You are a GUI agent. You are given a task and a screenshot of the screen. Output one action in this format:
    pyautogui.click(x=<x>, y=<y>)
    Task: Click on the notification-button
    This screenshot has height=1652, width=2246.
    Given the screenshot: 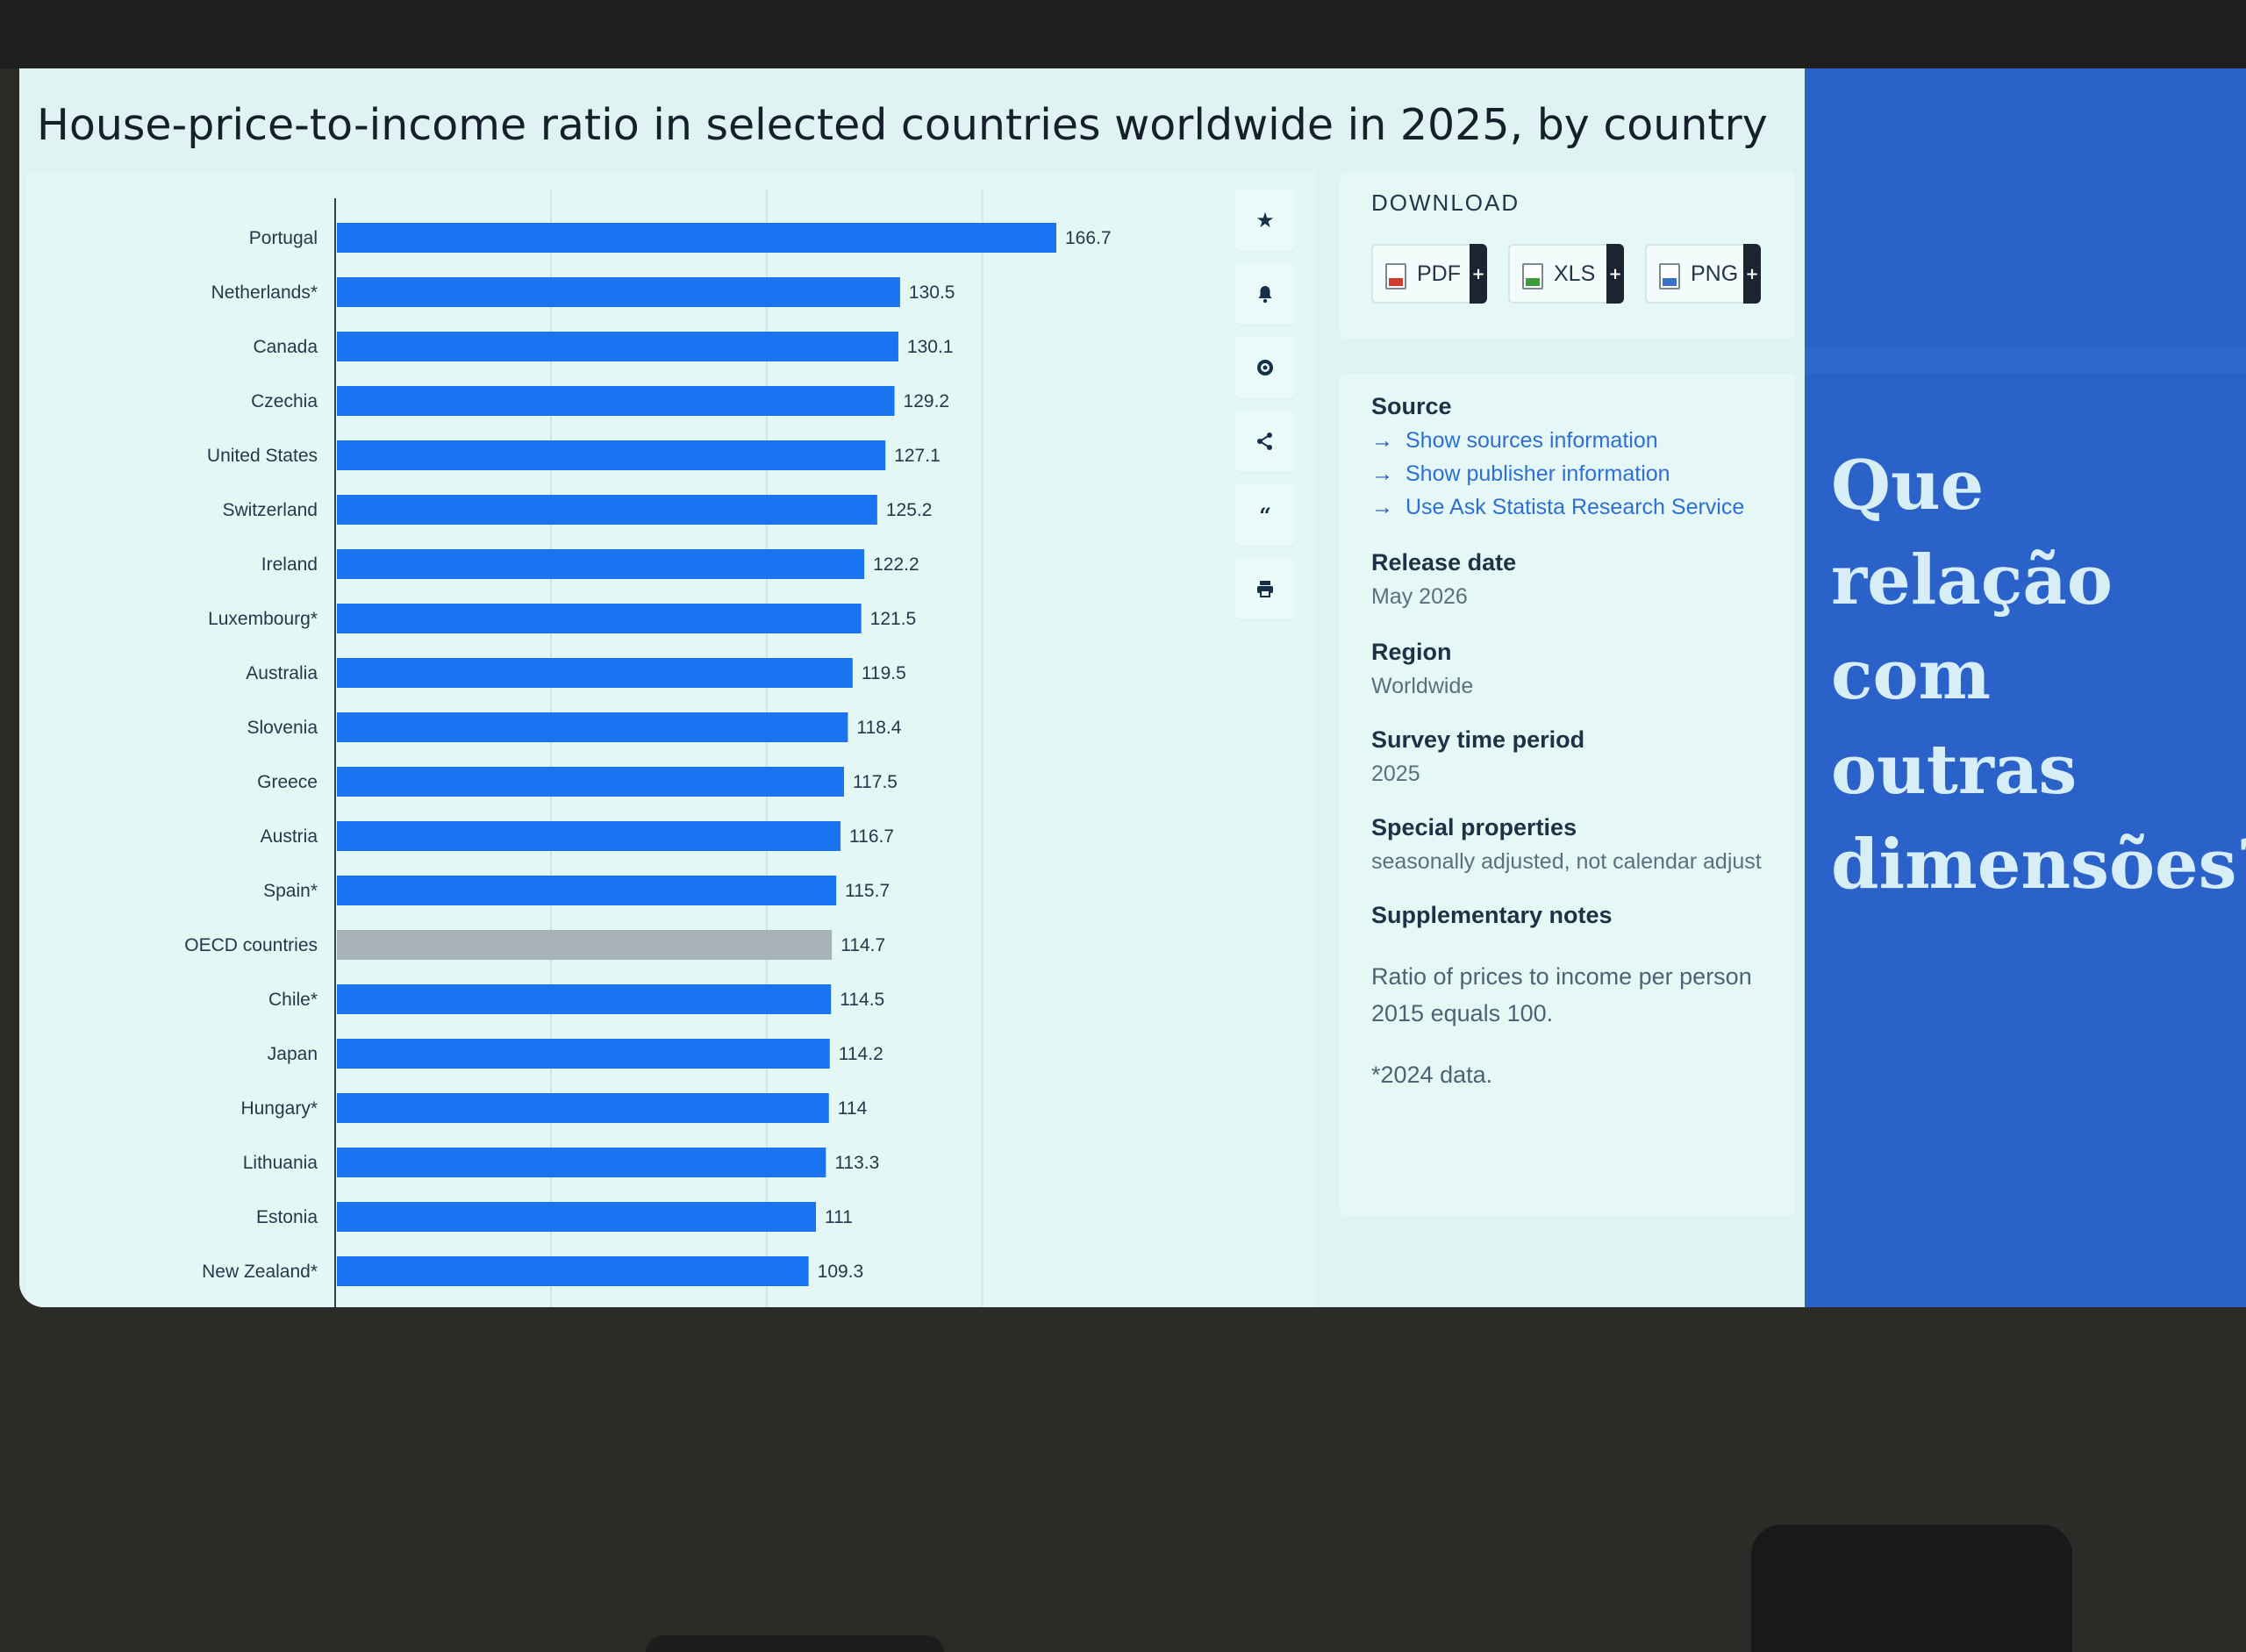 What is the action you would take?
    pyautogui.click(x=1265, y=294)
    